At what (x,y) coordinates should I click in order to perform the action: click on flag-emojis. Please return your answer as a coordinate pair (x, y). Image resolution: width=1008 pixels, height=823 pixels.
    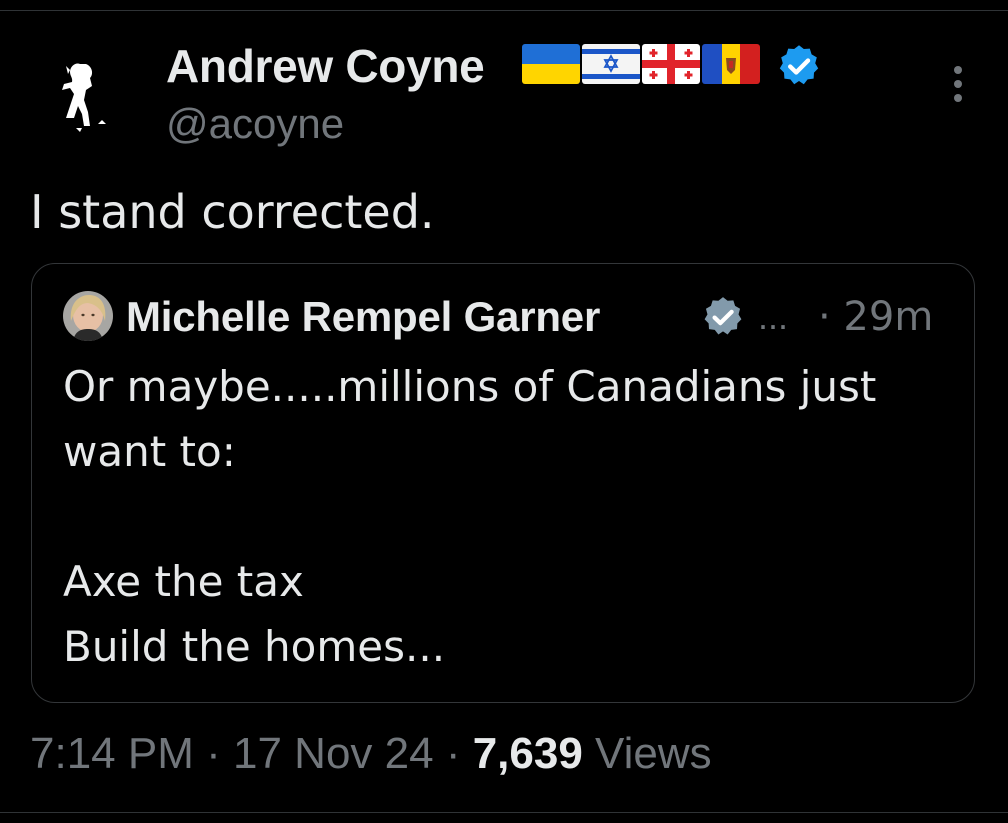
    Looking at the image, I should click on (641, 64).